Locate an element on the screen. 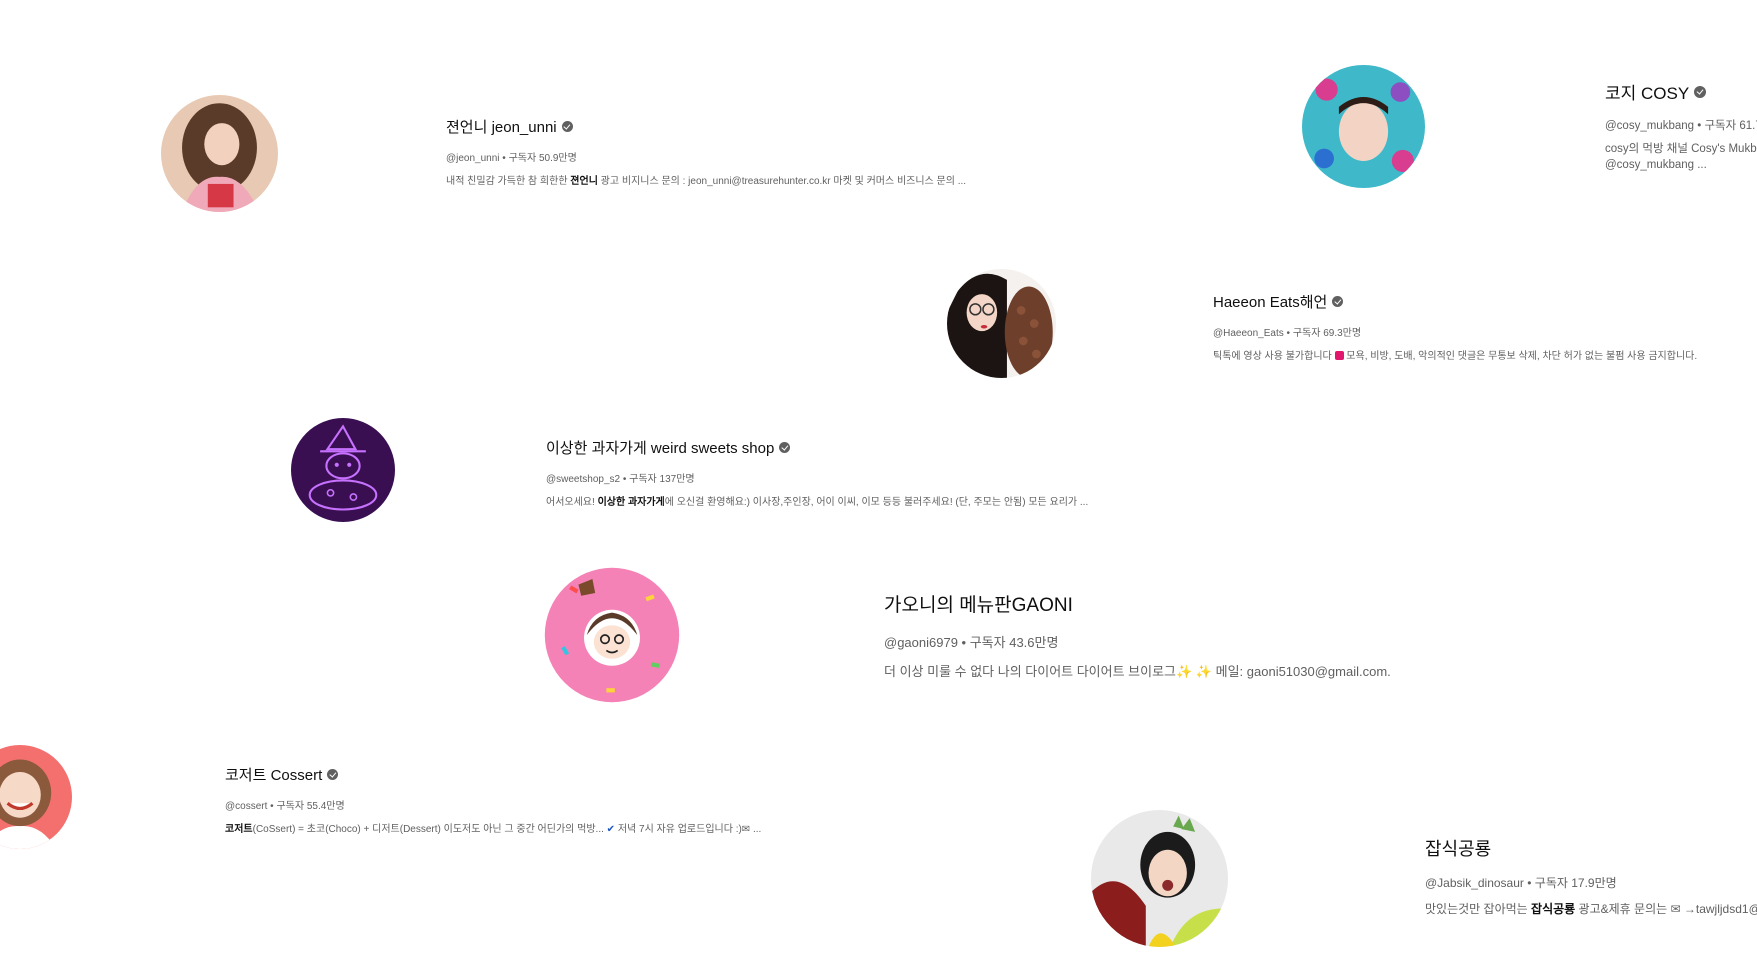 This screenshot has height=980, width=1757. no-entry-icon is located at coordinates (1339, 355).